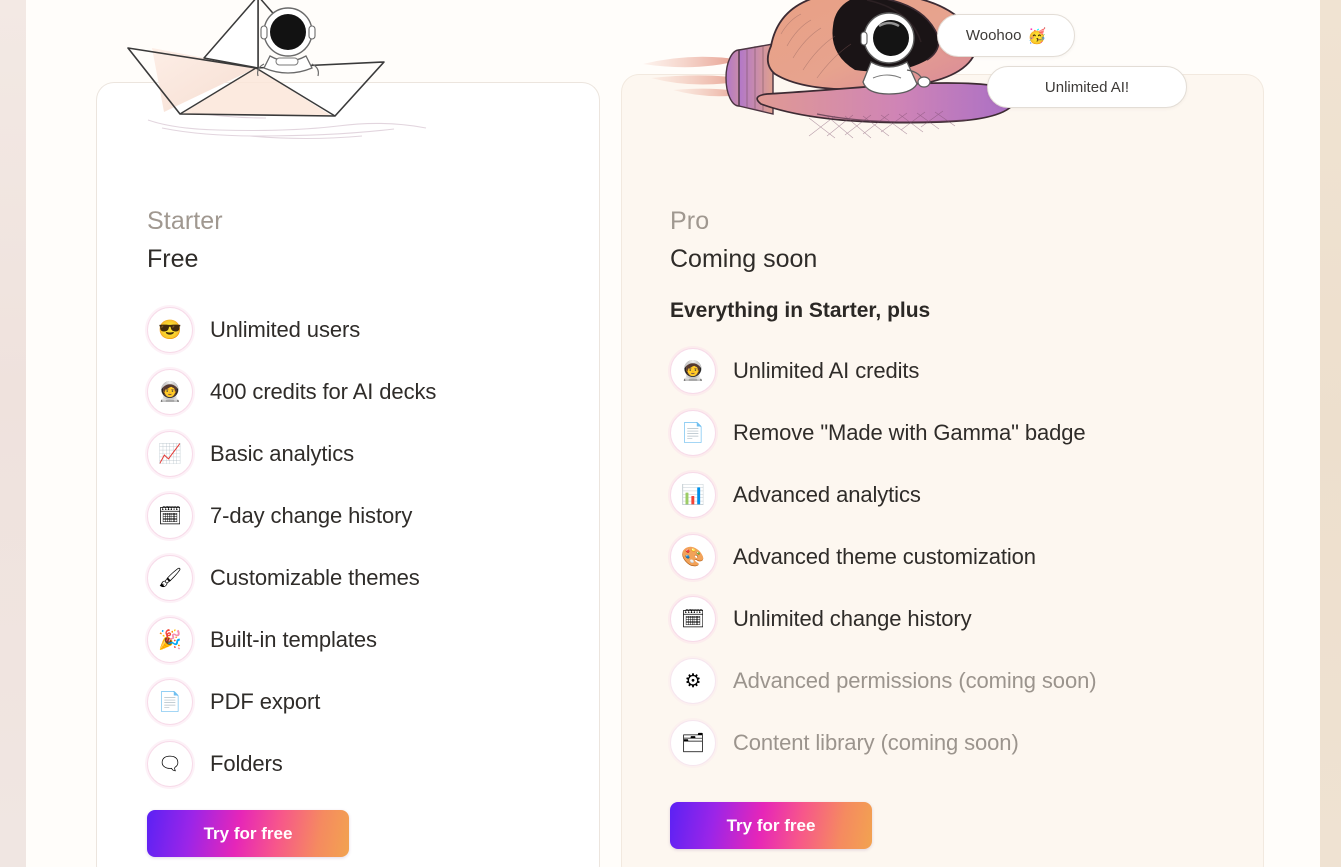 This screenshot has height=867, width=1341. Describe the element at coordinates (367, 330) in the screenshot. I see `feature-item: 😎 Unlimited users` at that location.